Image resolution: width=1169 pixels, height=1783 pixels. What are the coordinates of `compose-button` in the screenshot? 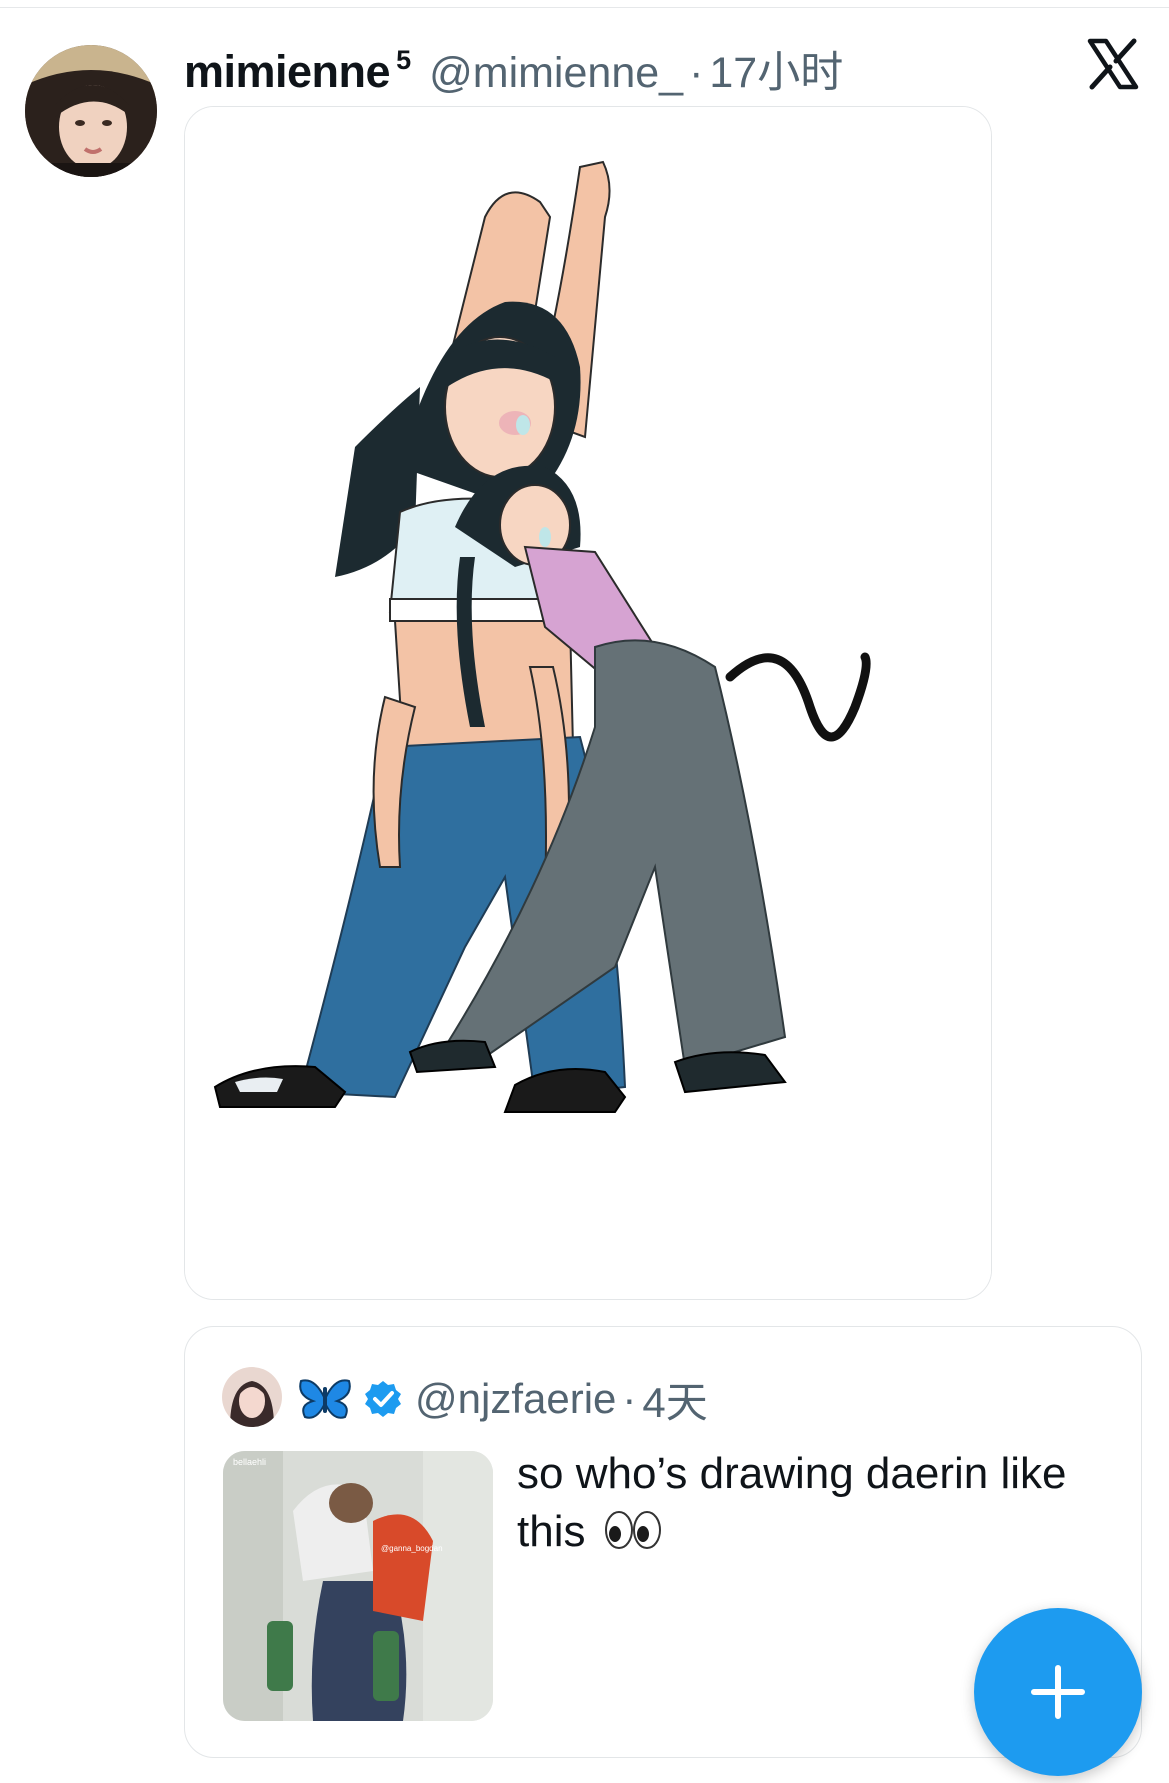 It's located at (1058, 1692).